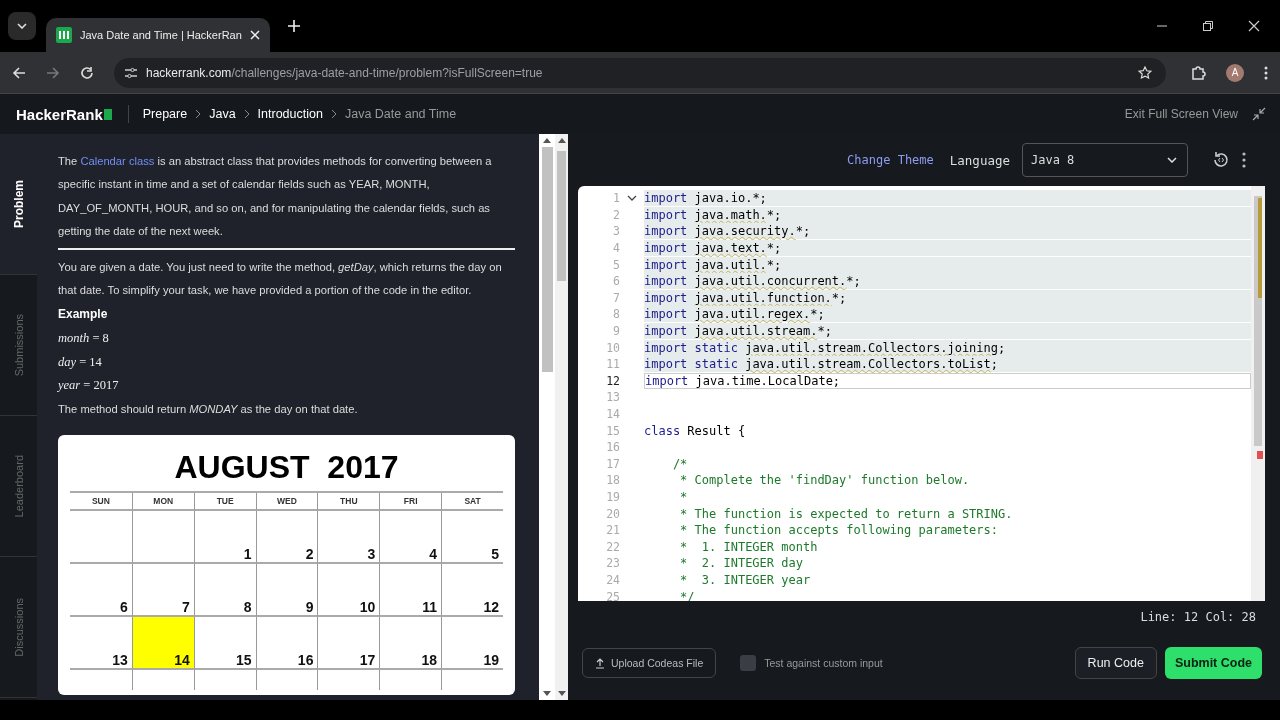  I want to click on address-bar: hackerrank.com/challenges/java-date-and-time/problem?isFullScreen=true, so click(640, 72).